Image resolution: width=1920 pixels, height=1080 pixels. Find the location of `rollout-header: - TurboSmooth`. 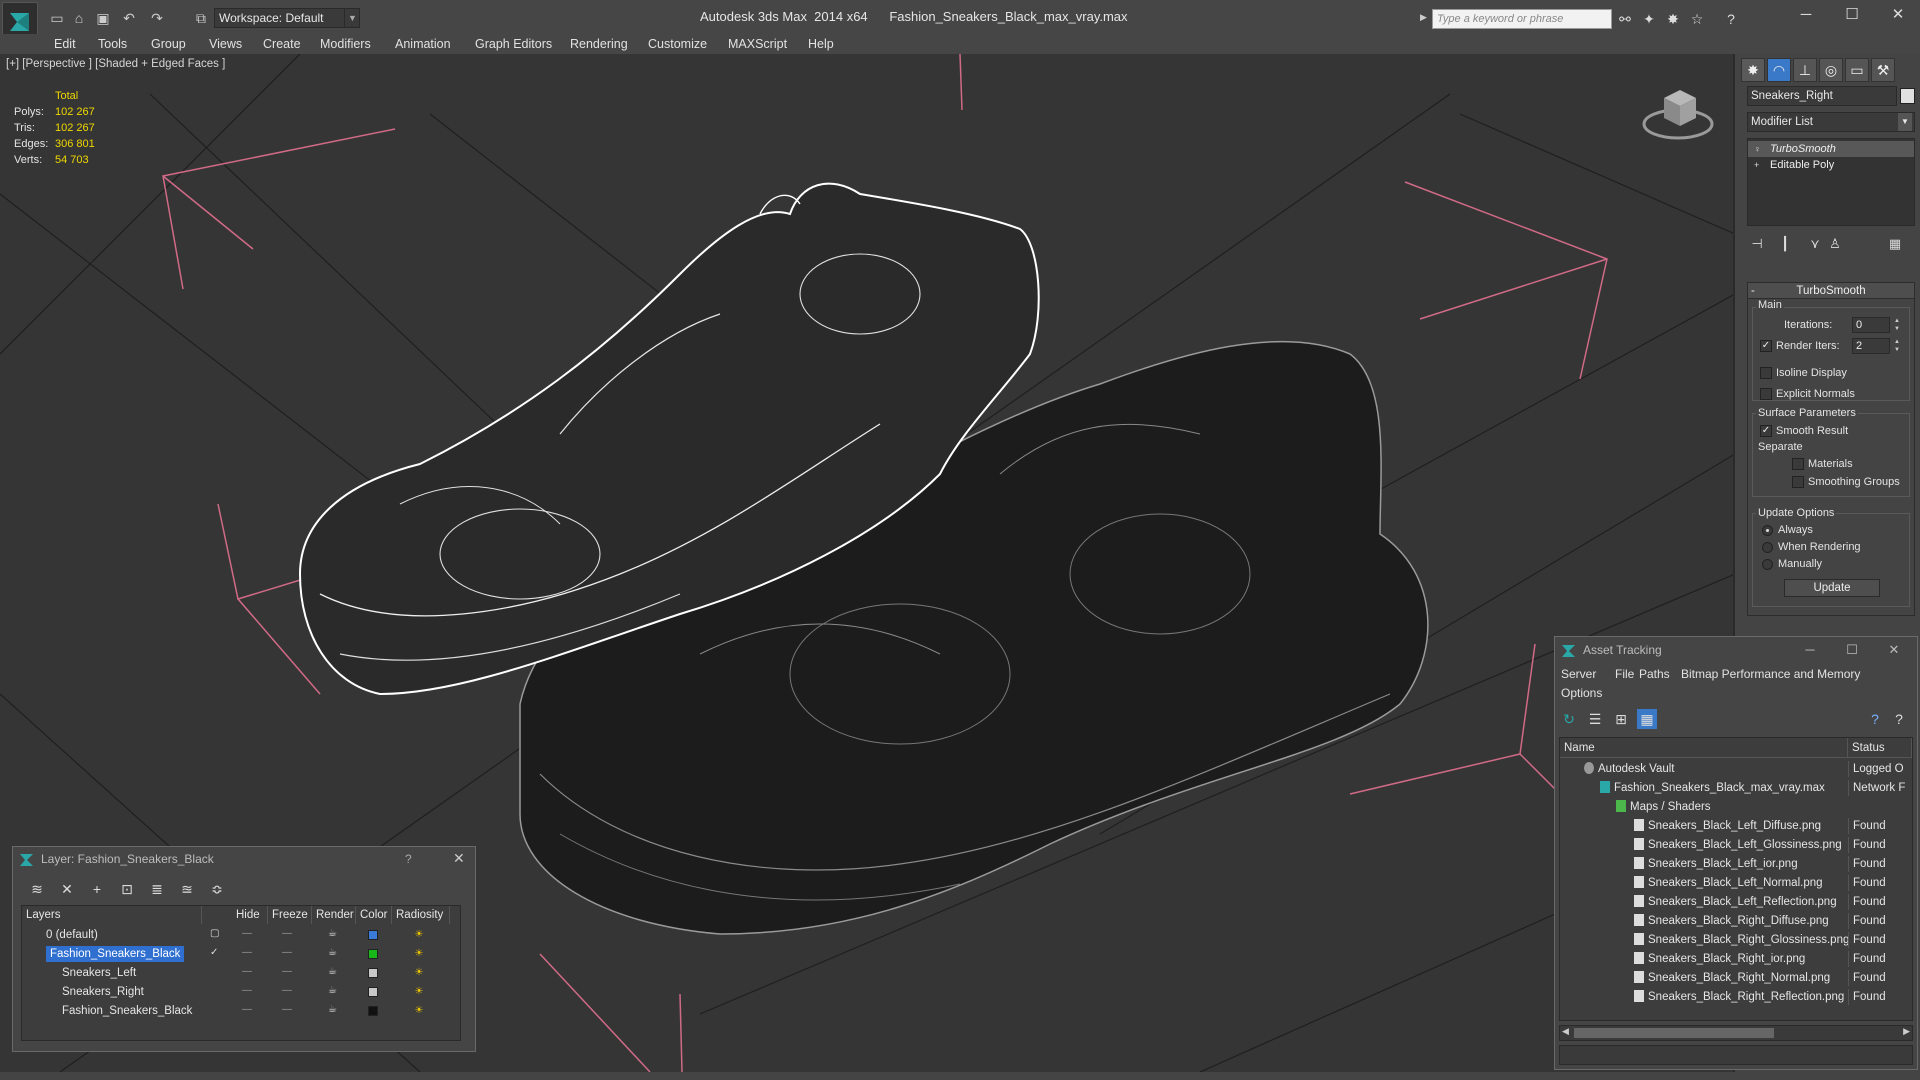

rollout-header: - TurboSmooth is located at coordinates (1831, 291).